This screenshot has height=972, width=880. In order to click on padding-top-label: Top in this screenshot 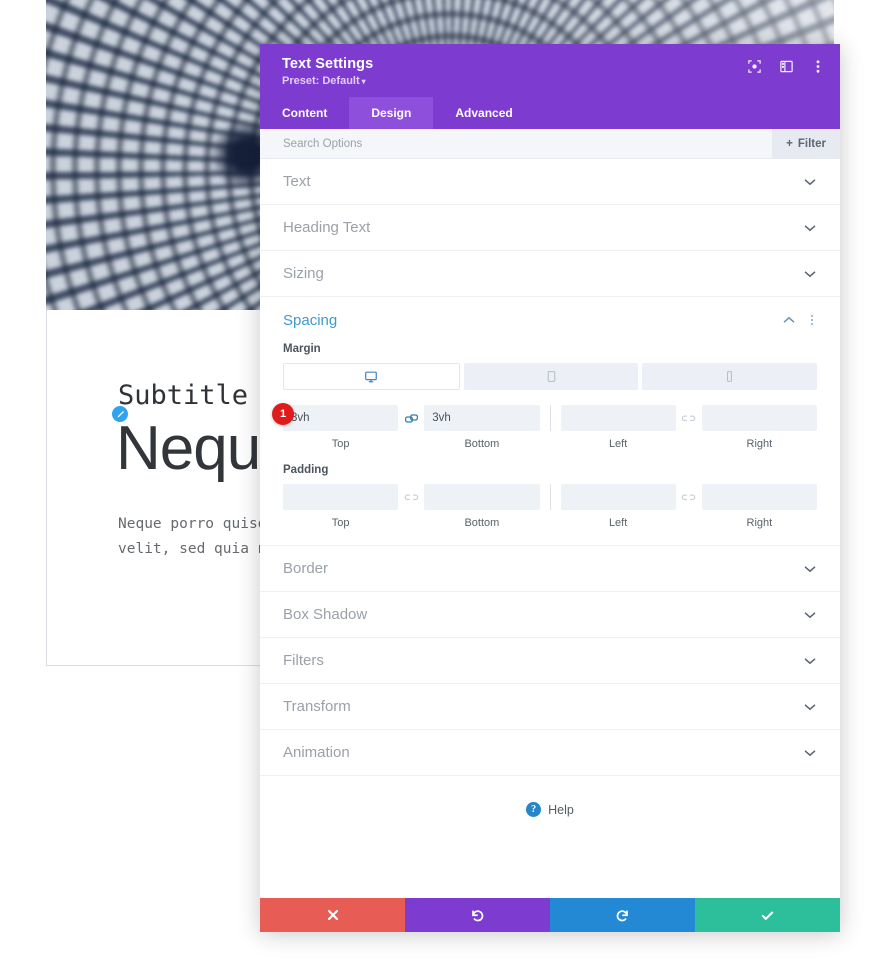, I will do `click(340, 523)`.